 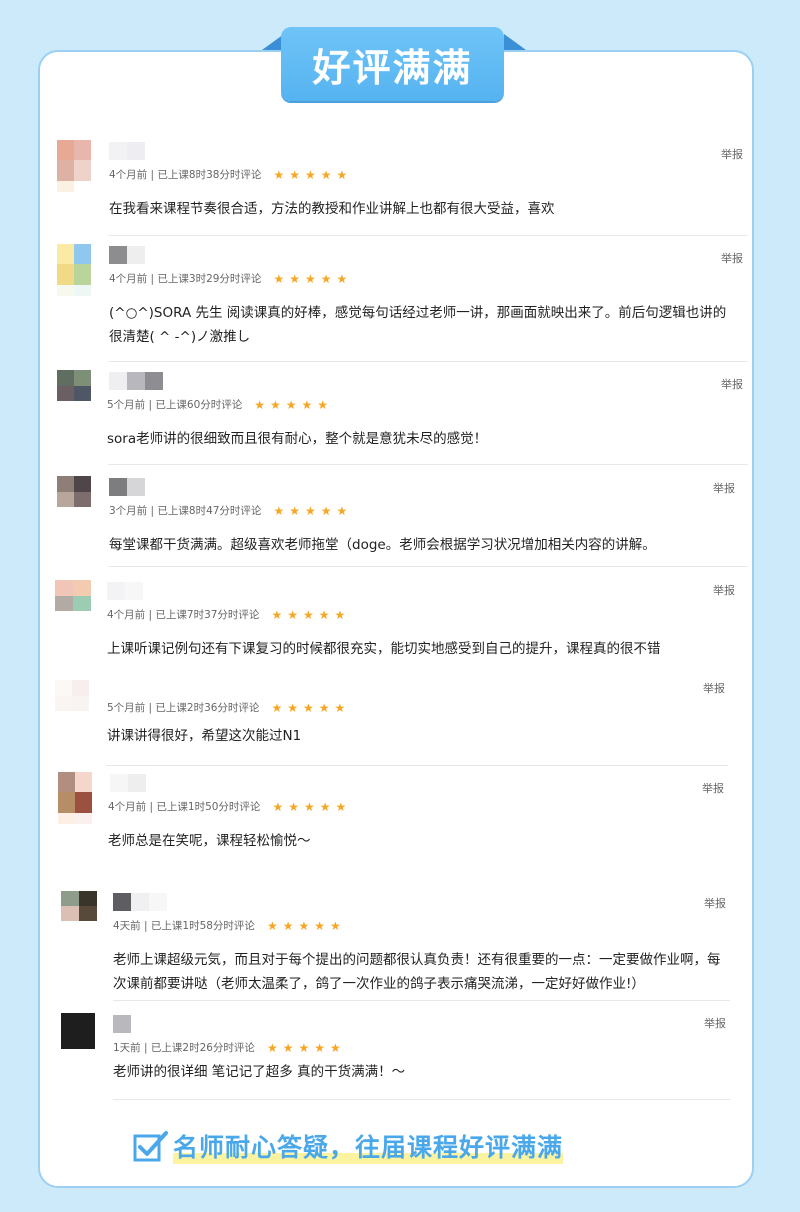 I want to click on review-time: 5个月前 | 已上课2时36分时评论, so click(x=183, y=708).